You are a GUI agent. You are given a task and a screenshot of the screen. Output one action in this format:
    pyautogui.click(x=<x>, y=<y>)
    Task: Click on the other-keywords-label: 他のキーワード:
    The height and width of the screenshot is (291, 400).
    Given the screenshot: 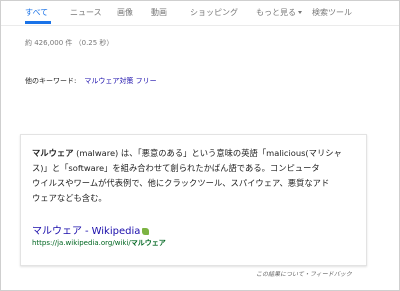 What is the action you would take?
    pyautogui.click(x=51, y=81)
    